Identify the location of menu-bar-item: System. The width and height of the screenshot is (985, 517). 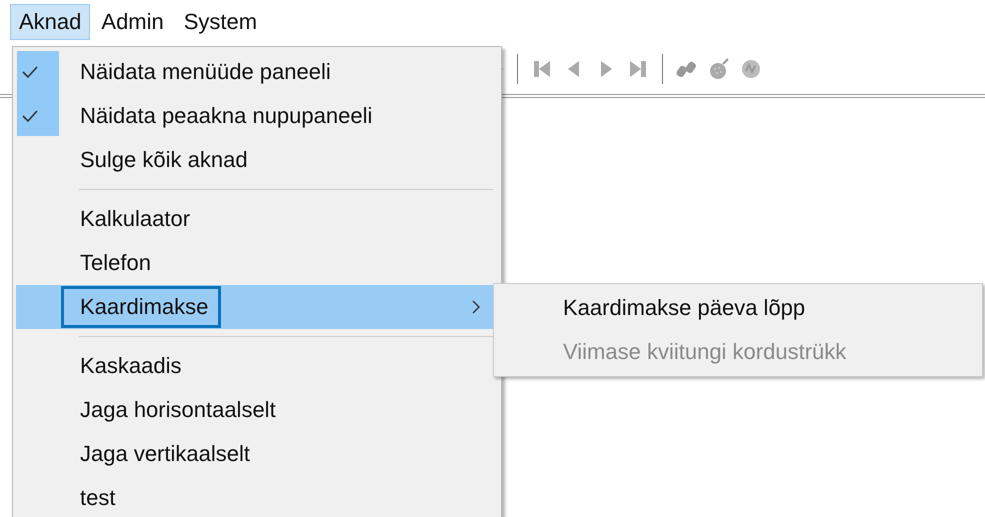
(220, 22).